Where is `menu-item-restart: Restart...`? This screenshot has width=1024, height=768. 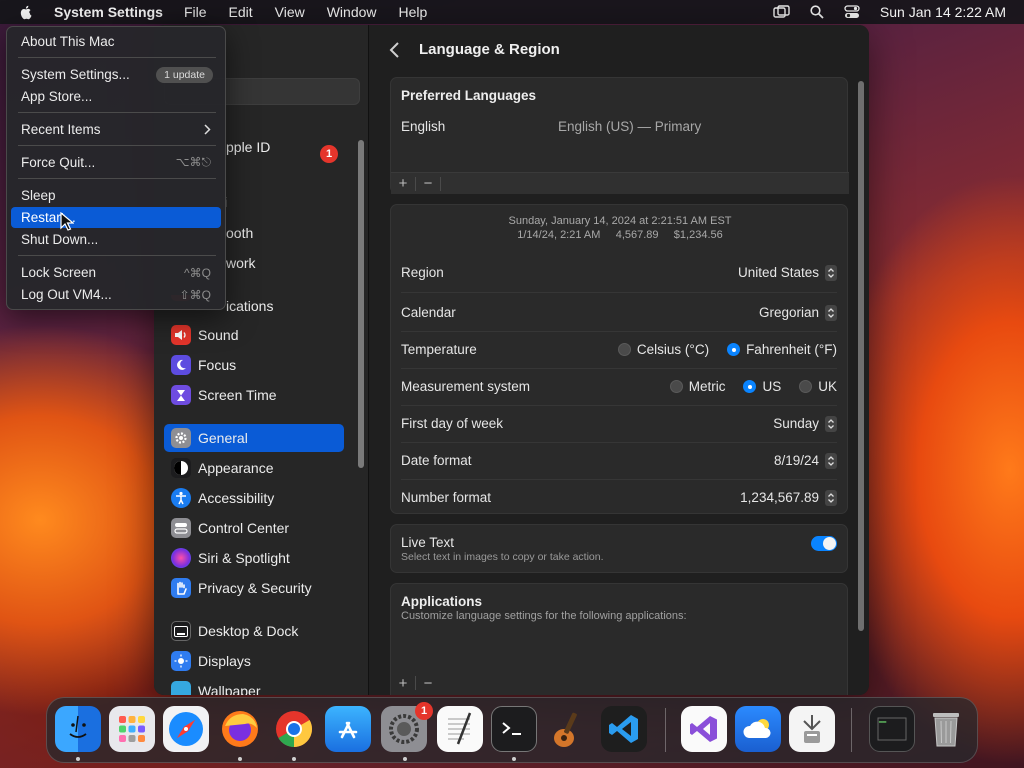 menu-item-restart: Restart... is located at coordinates (116, 217).